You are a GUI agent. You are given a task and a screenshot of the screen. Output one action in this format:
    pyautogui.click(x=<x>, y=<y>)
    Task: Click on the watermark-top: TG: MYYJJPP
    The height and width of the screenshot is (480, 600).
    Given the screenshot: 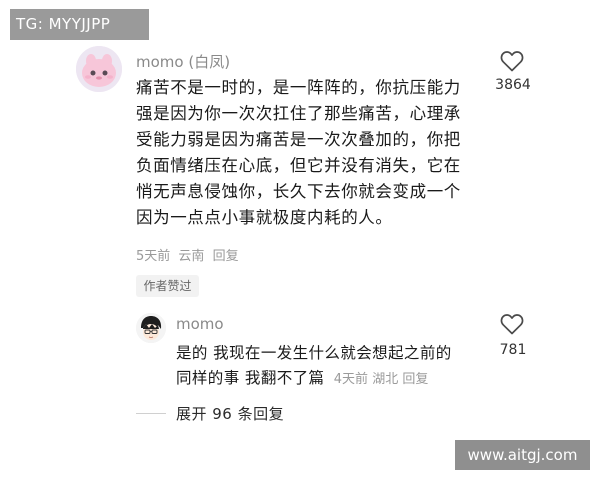 What is the action you would take?
    pyautogui.click(x=79, y=24)
    